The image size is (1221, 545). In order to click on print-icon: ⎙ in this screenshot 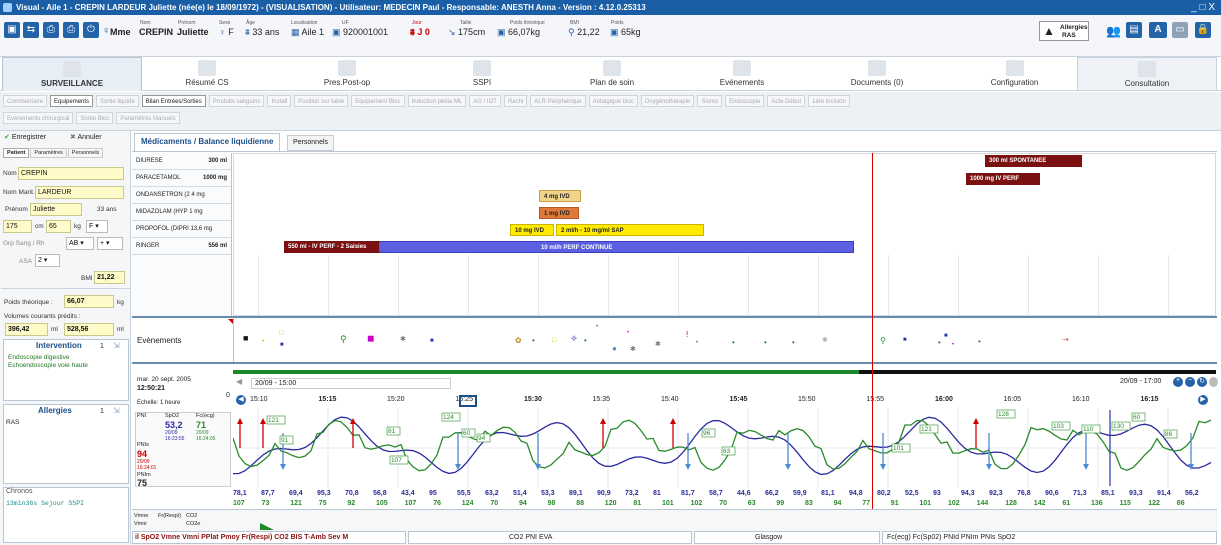, I will do `click(51, 30)`.